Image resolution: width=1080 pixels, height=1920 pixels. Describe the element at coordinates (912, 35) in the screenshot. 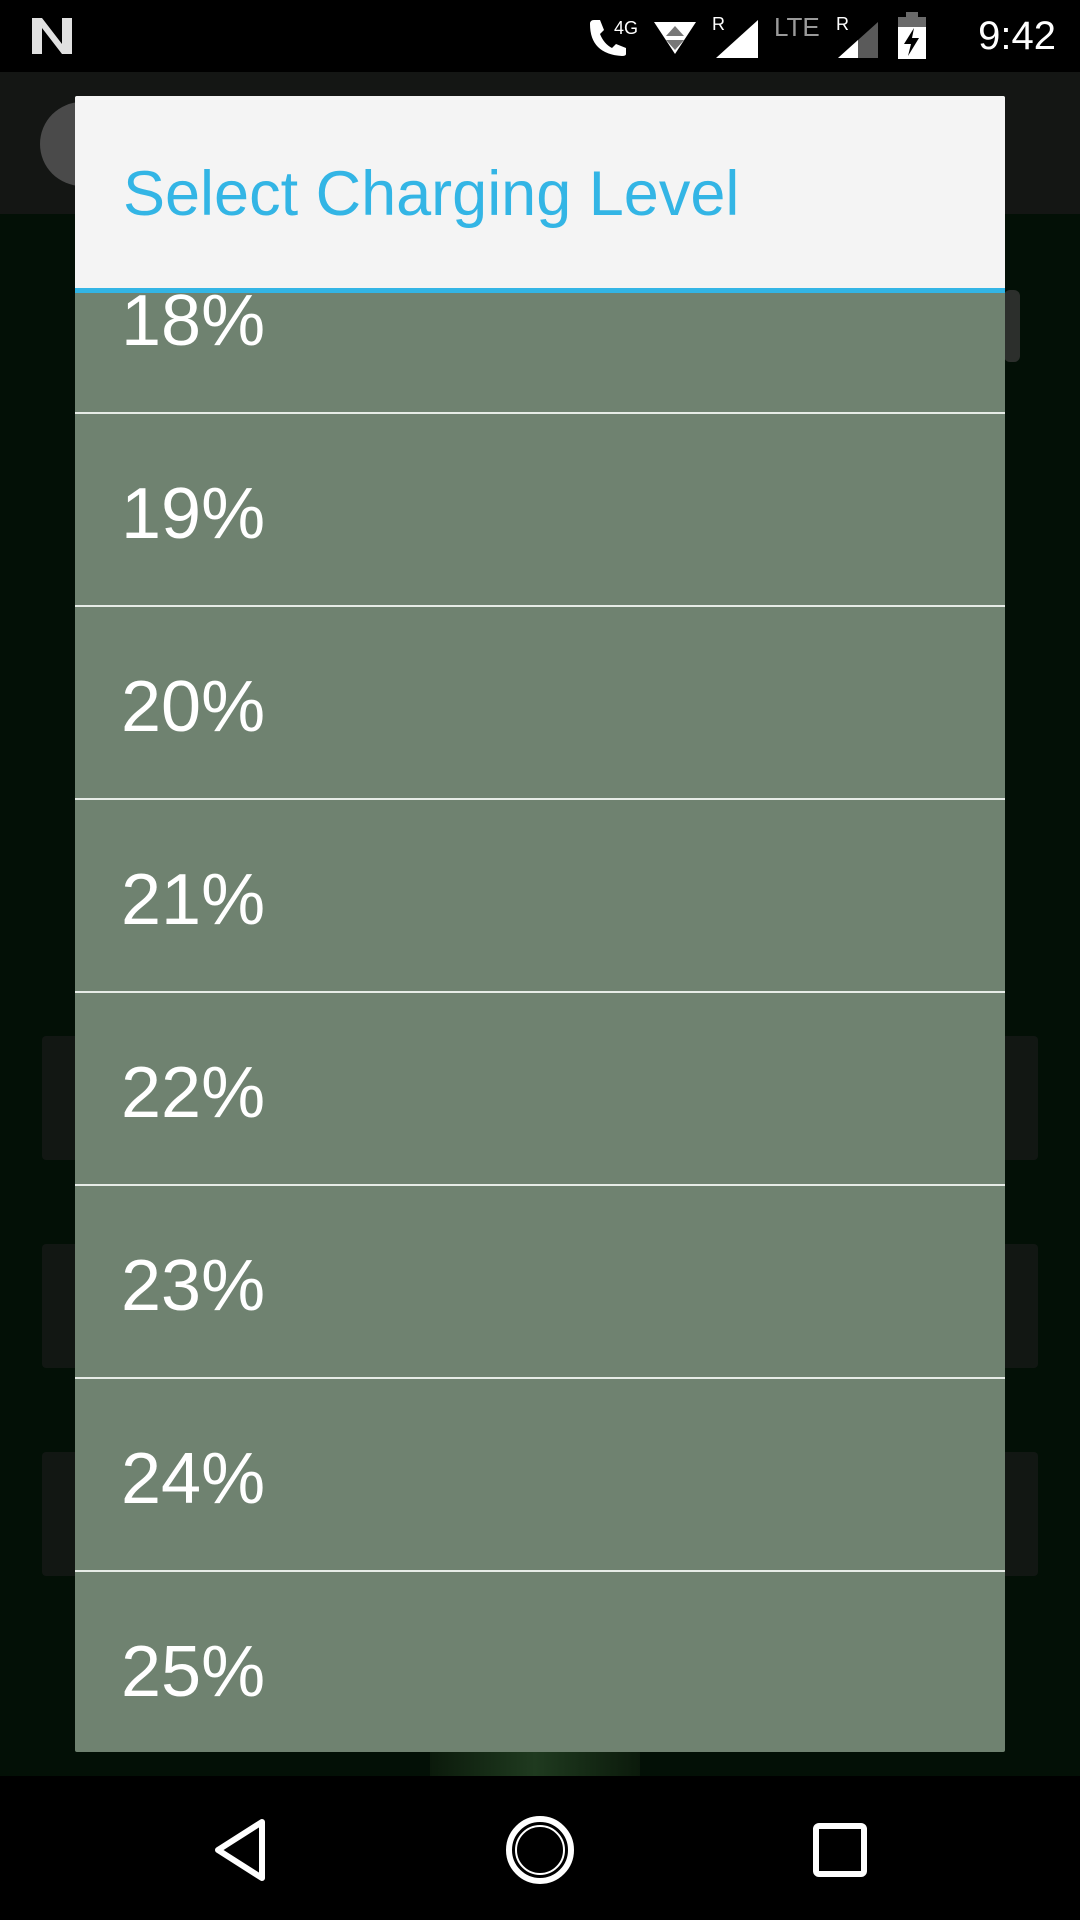

I see `battery-charging-icon` at that location.